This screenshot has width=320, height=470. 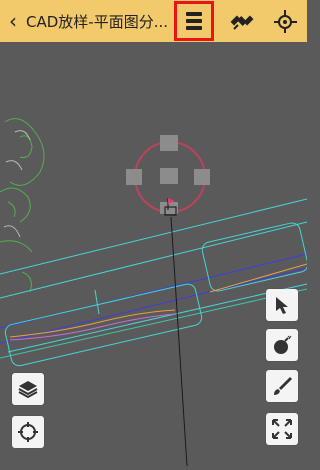 I want to click on layers-icon, so click(x=28, y=390).